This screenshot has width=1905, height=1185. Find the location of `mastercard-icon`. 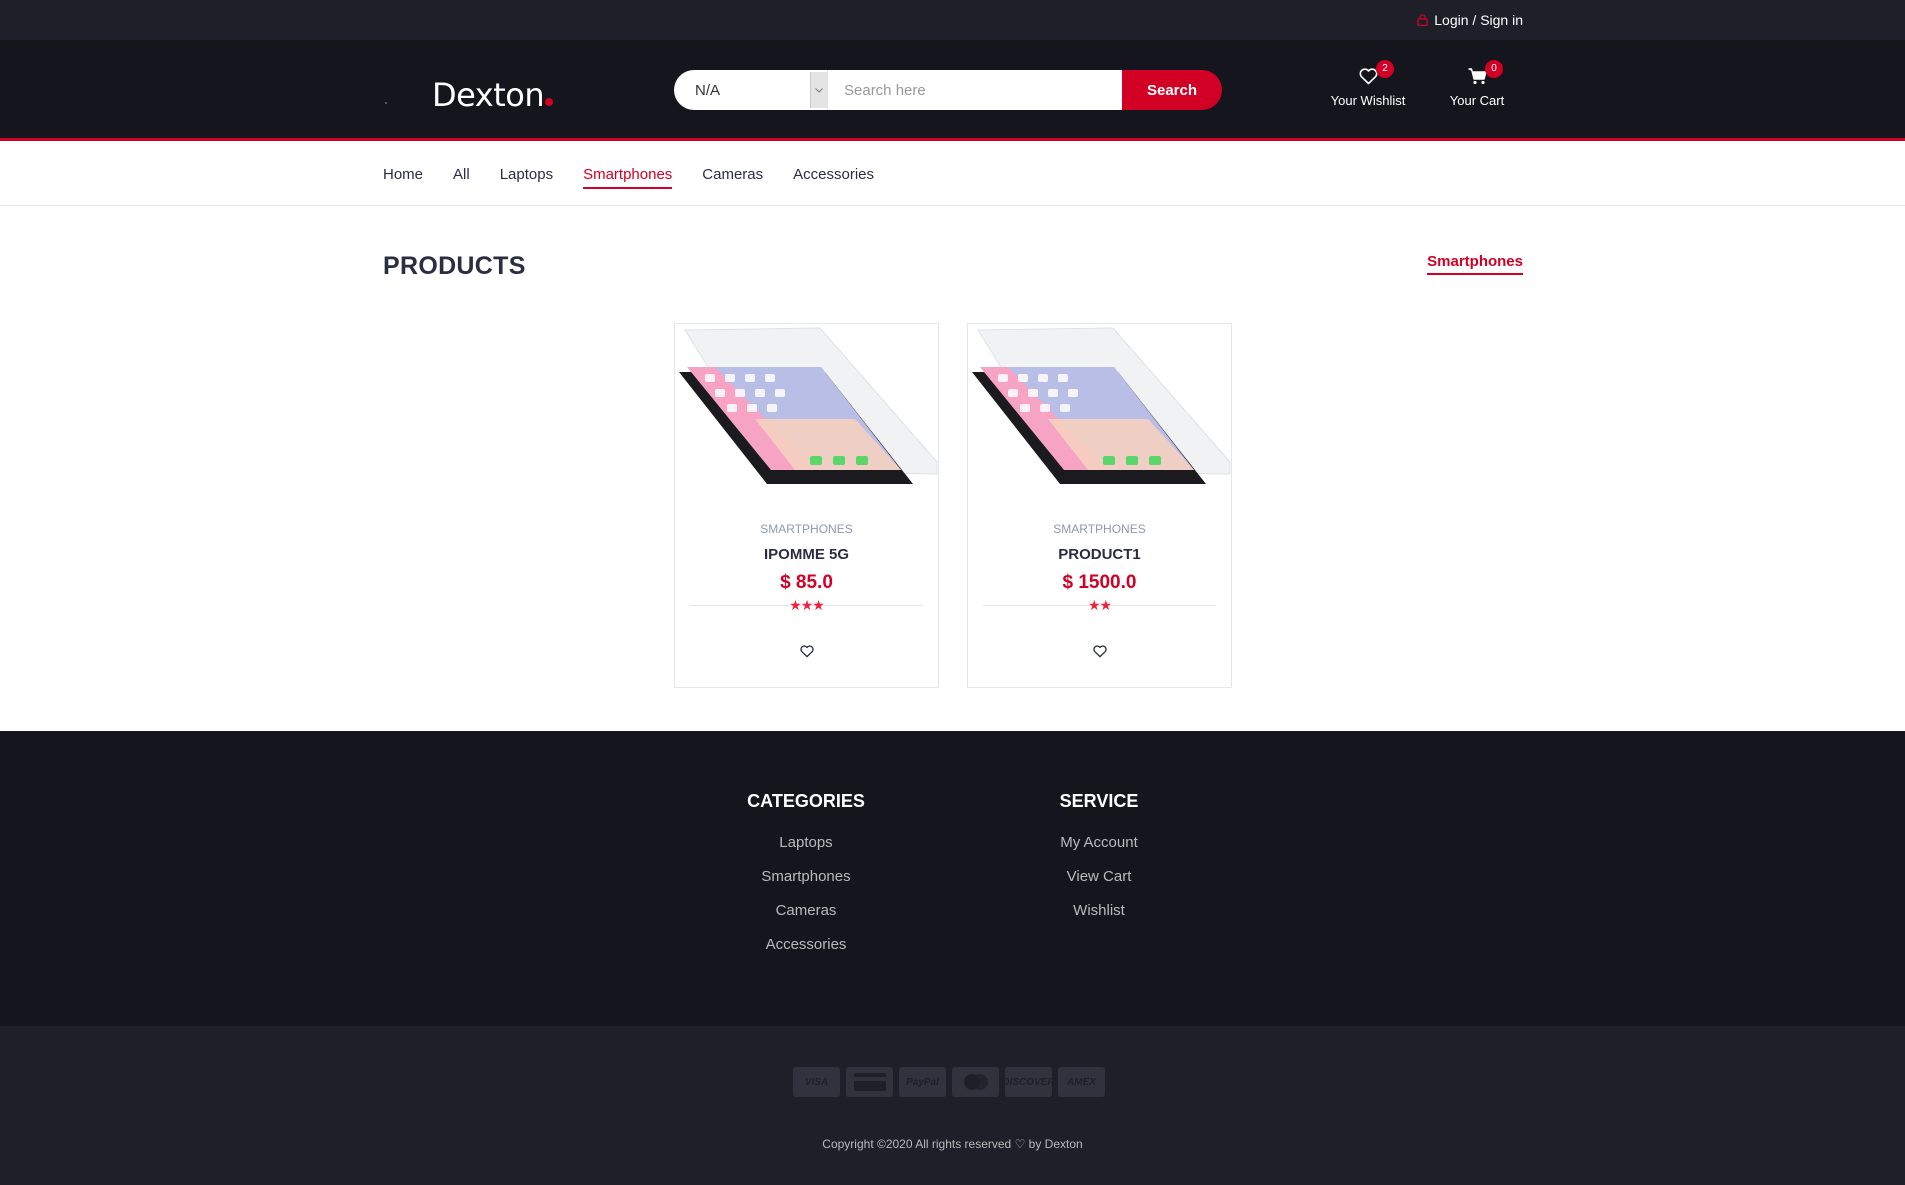

mastercard-icon is located at coordinates (975, 1082).